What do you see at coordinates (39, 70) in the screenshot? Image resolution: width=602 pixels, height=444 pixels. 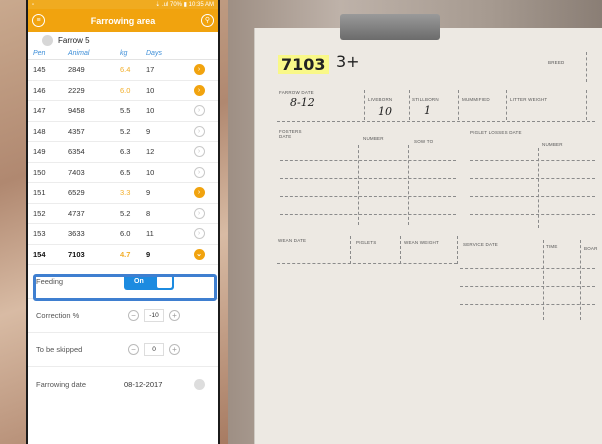 I see `cell-pen: 145` at bounding box center [39, 70].